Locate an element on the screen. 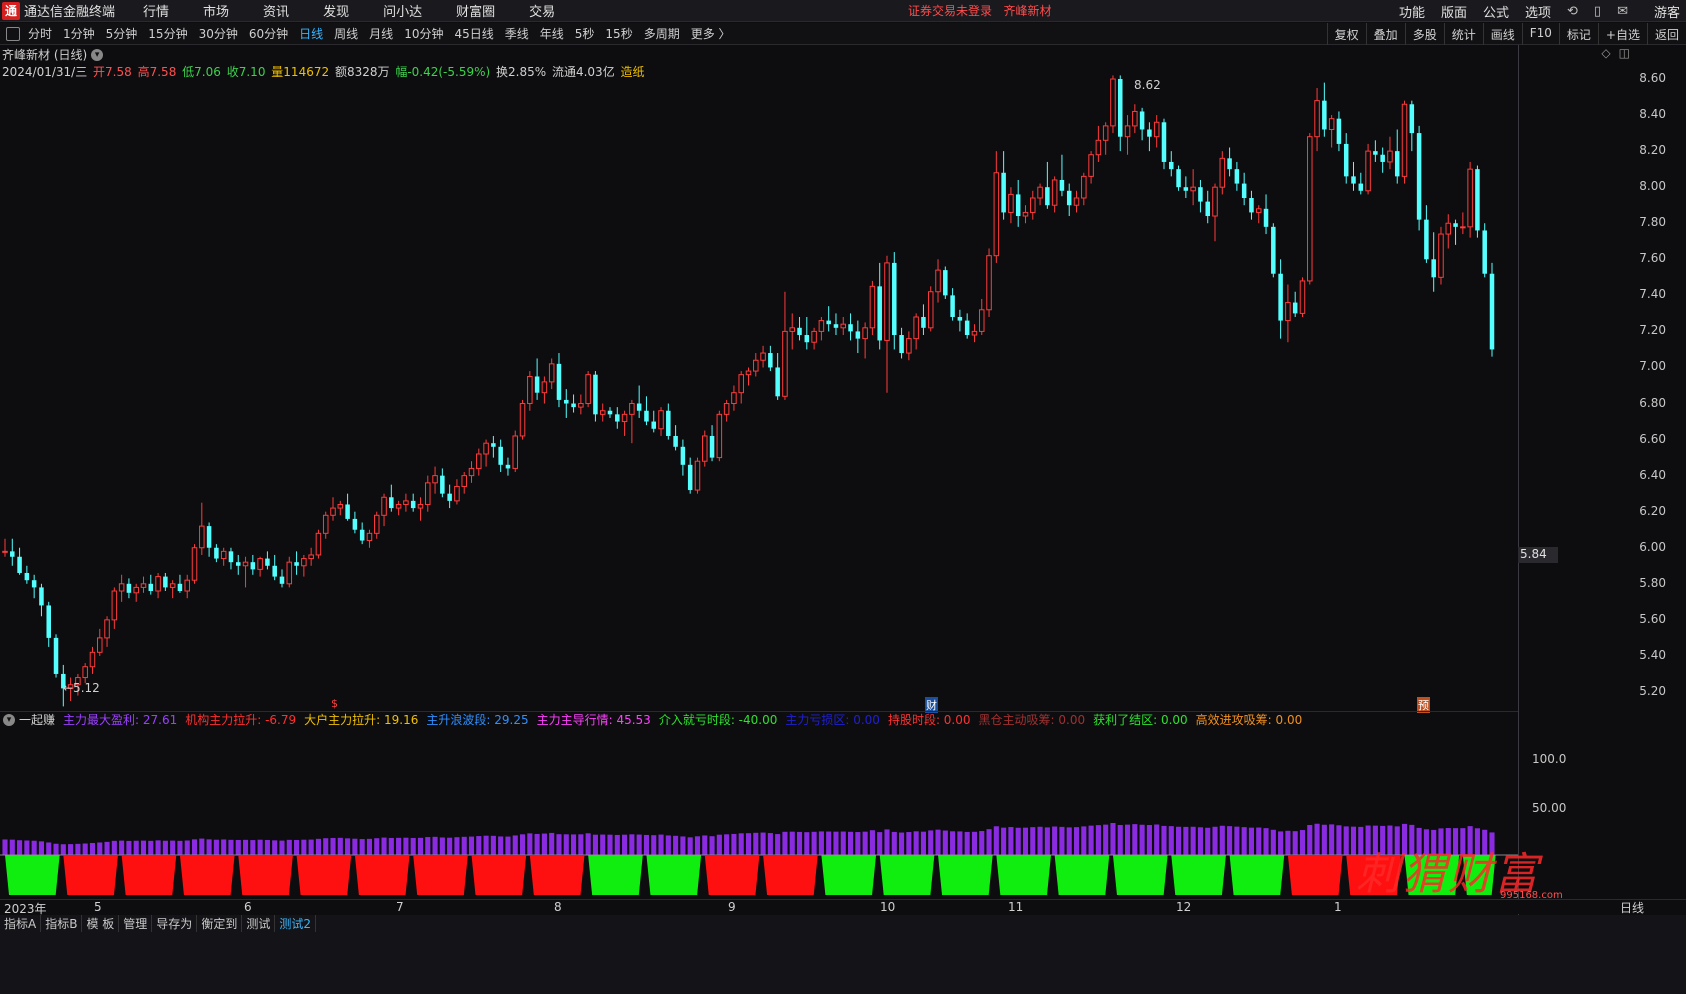 Image resolution: width=1686 pixels, height=994 pixels. period-60min: 60分钟 is located at coordinates (268, 33).